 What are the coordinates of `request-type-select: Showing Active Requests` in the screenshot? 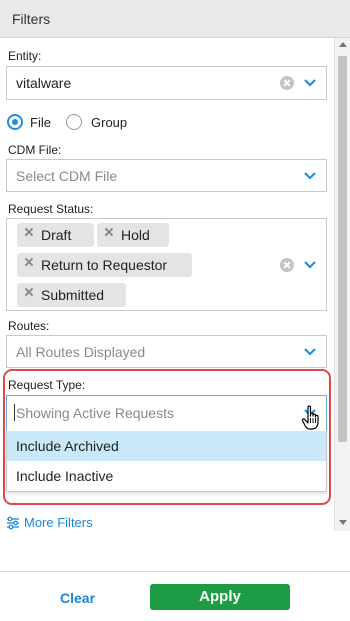 It's located at (166, 413).